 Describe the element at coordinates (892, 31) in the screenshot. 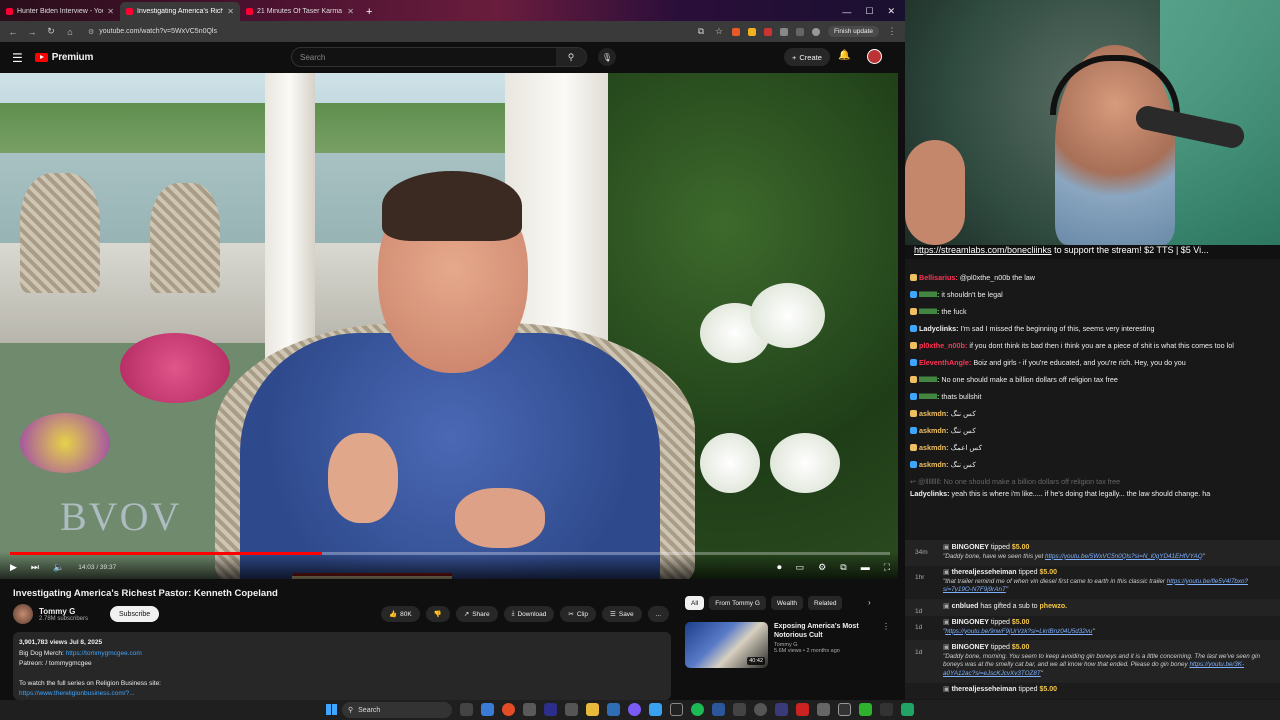

I see `browser-menu-icon: ⋮` at that location.